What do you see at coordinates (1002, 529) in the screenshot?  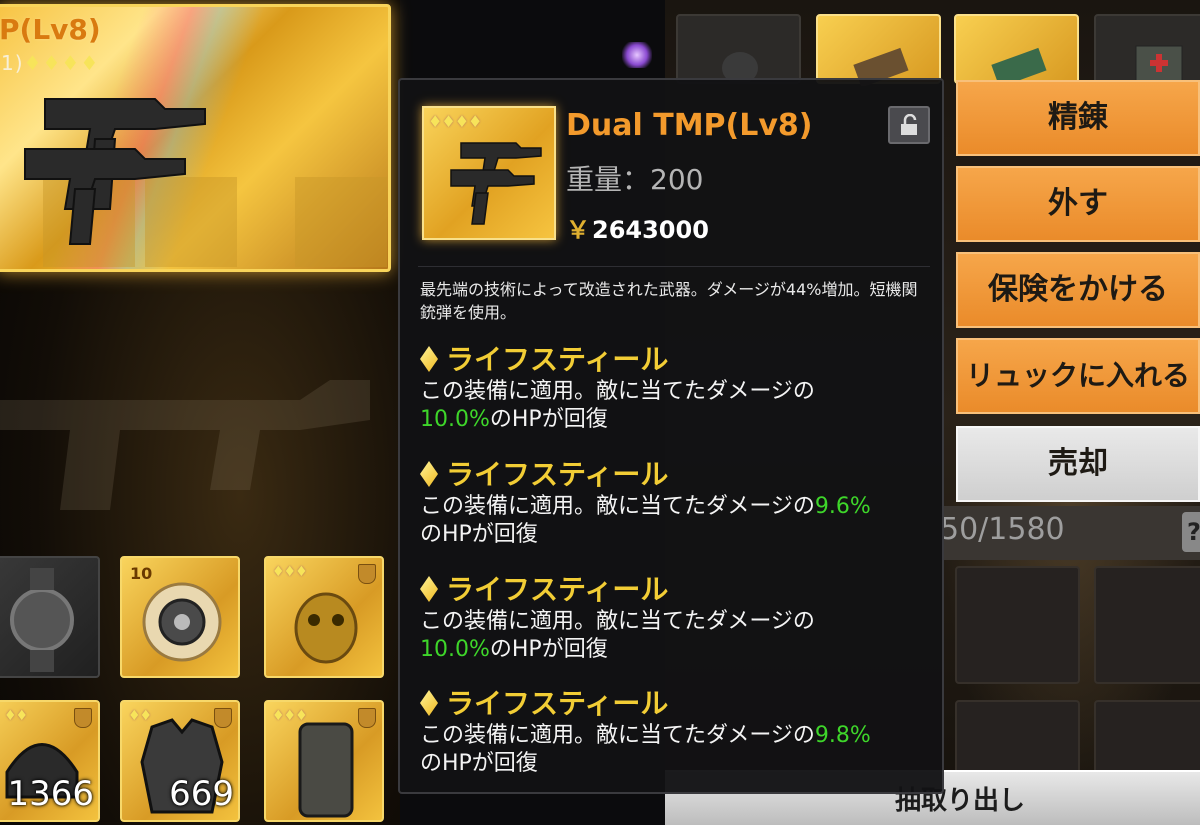 I see `capacity-text: 50/1580` at bounding box center [1002, 529].